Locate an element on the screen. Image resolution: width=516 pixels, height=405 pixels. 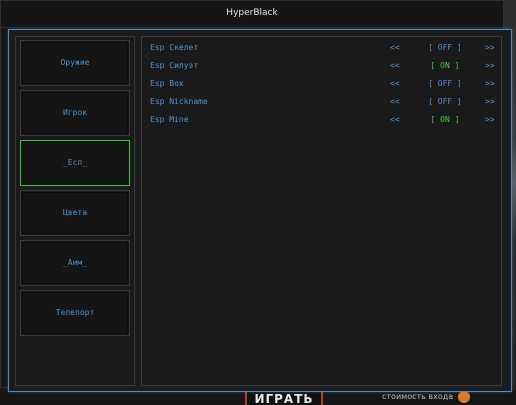
window-title: HyperBlack is located at coordinates (252, 14).